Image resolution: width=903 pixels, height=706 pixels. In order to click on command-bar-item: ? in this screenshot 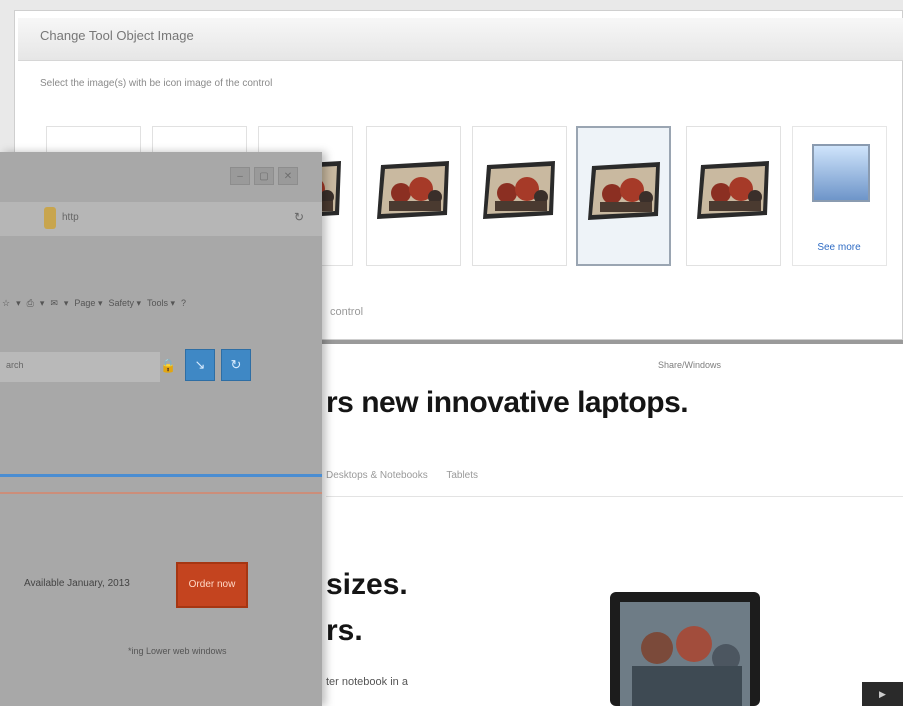, I will do `click(183, 303)`.